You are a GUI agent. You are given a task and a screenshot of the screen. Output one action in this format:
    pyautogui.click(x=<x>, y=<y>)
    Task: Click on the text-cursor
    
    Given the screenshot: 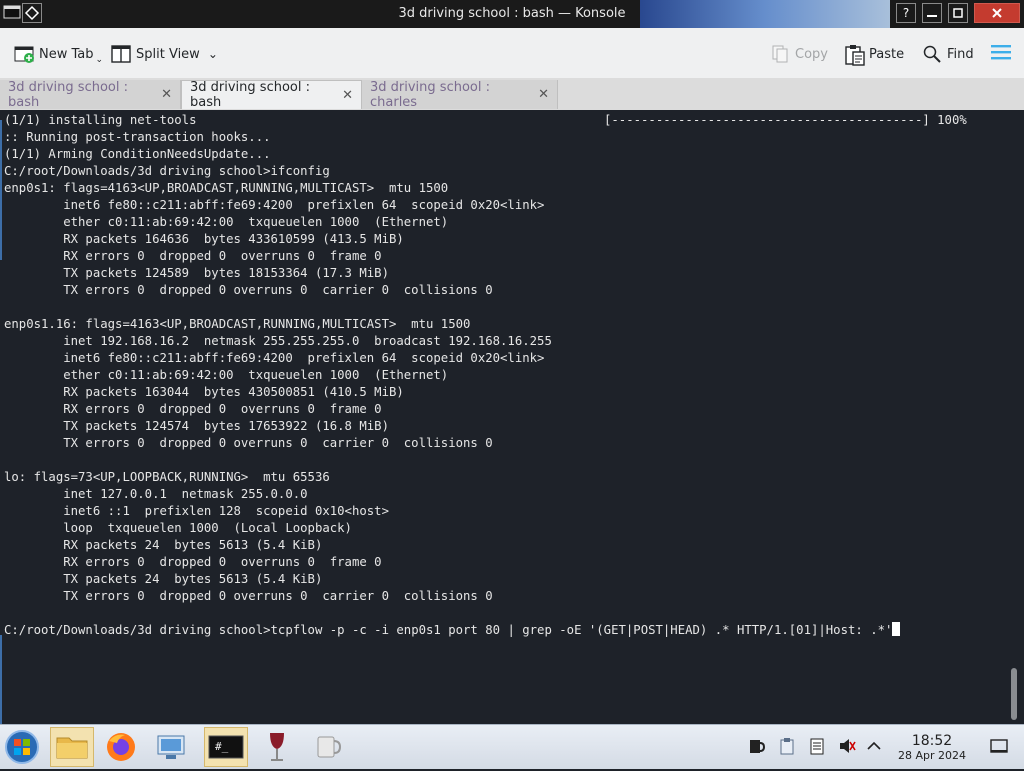 What is the action you would take?
    pyautogui.click(x=896, y=629)
    